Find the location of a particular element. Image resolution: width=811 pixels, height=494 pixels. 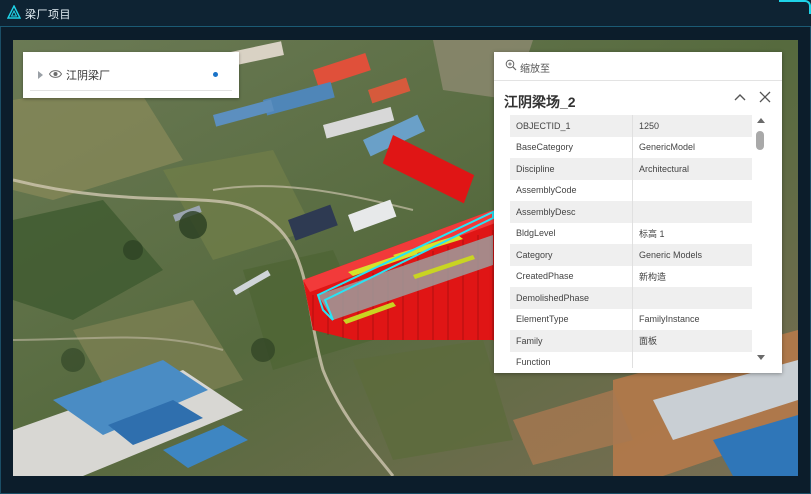

table-row: BaseCategory GenericModel is located at coordinates (631, 147).